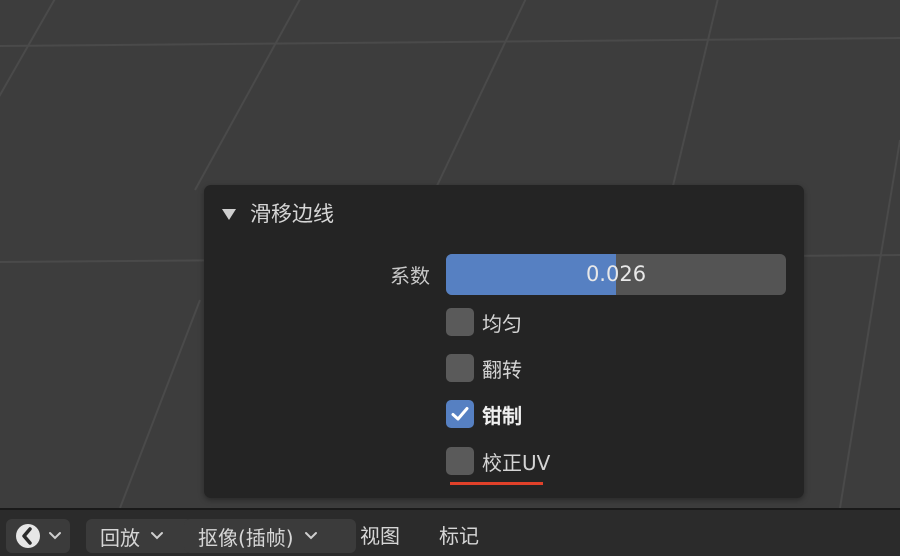  What do you see at coordinates (120, 537) in the screenshot?
I see `playback-menu-label: 回放` at bounding box center [120, 537].